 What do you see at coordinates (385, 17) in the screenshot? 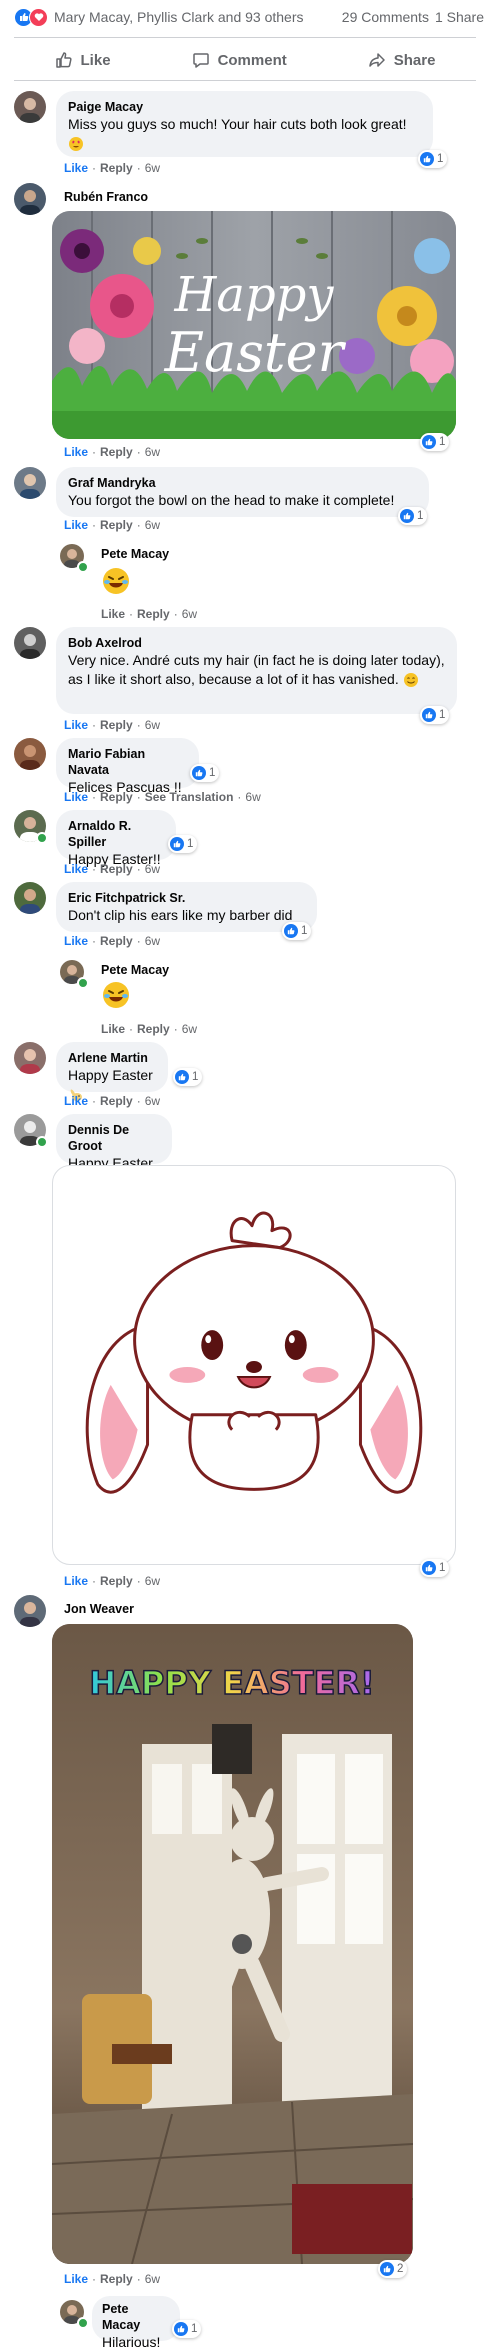
I see `comment-count: 29 Comments` at bounding box center [385, 17].